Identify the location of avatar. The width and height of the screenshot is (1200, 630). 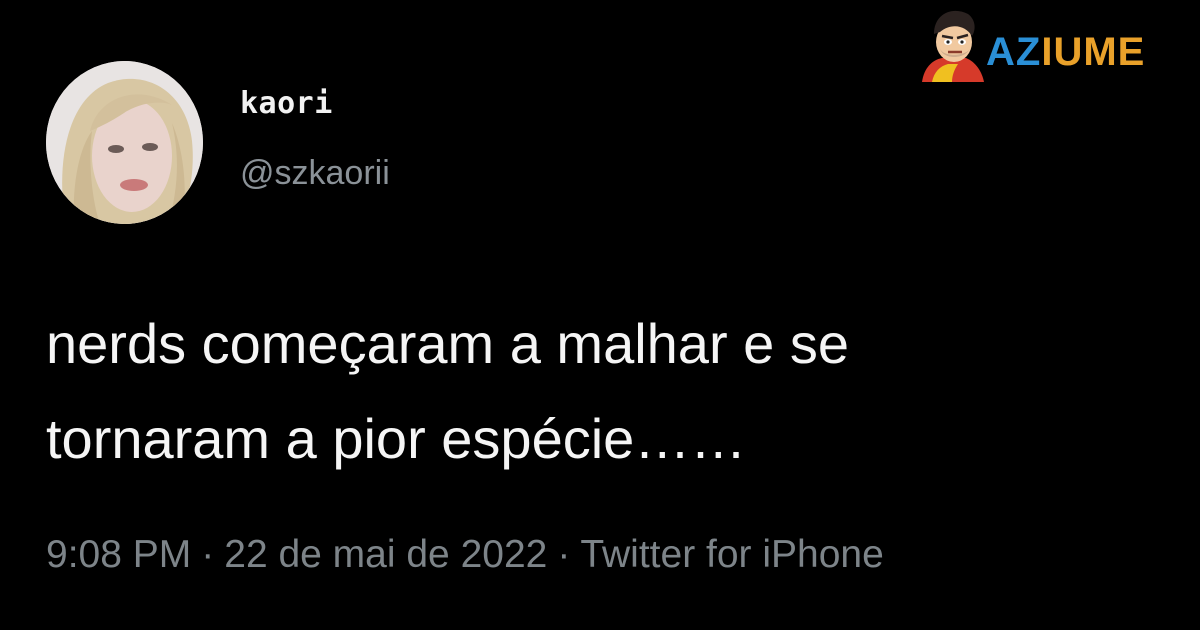
(124, 142).